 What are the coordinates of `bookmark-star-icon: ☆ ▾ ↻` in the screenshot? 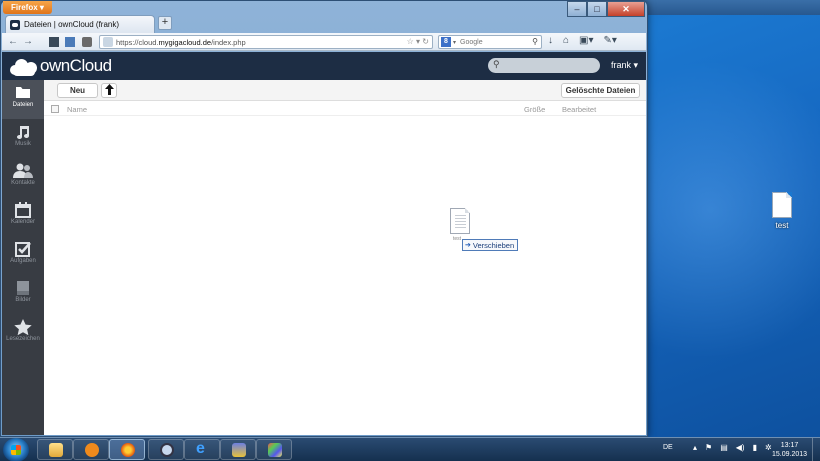 It's located at (418, 41).